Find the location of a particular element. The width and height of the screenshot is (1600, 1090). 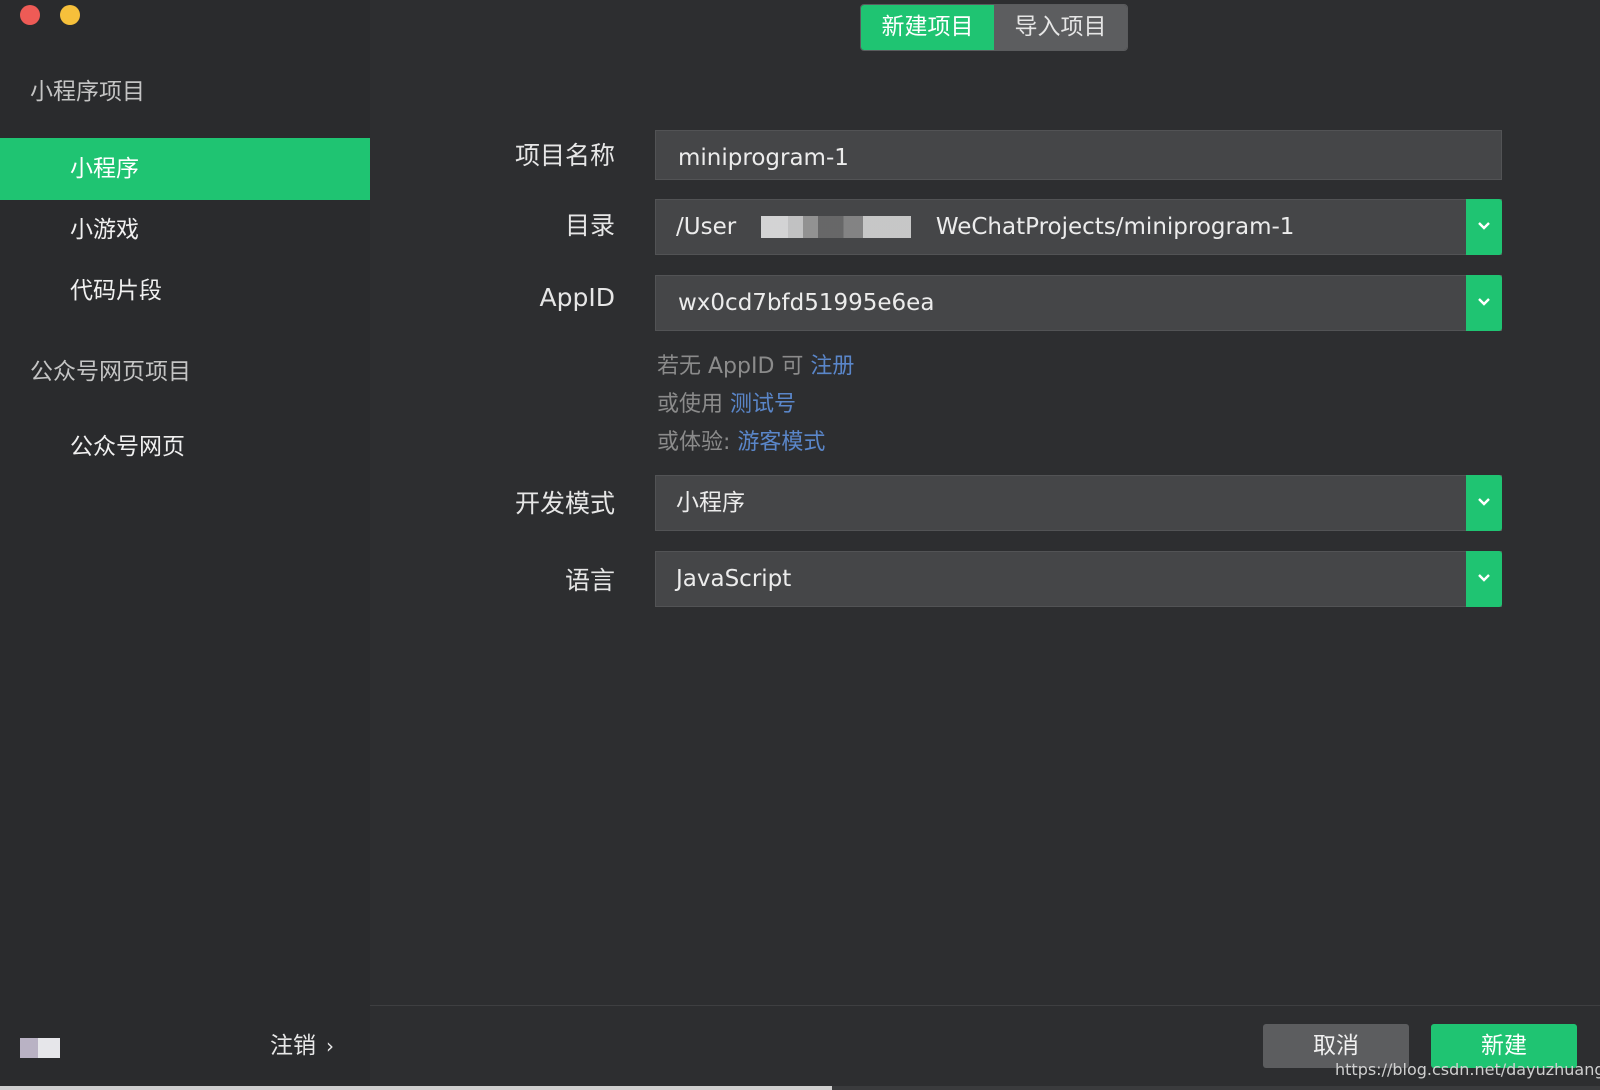

minimize-window-button is located at coordinates (70, 15).